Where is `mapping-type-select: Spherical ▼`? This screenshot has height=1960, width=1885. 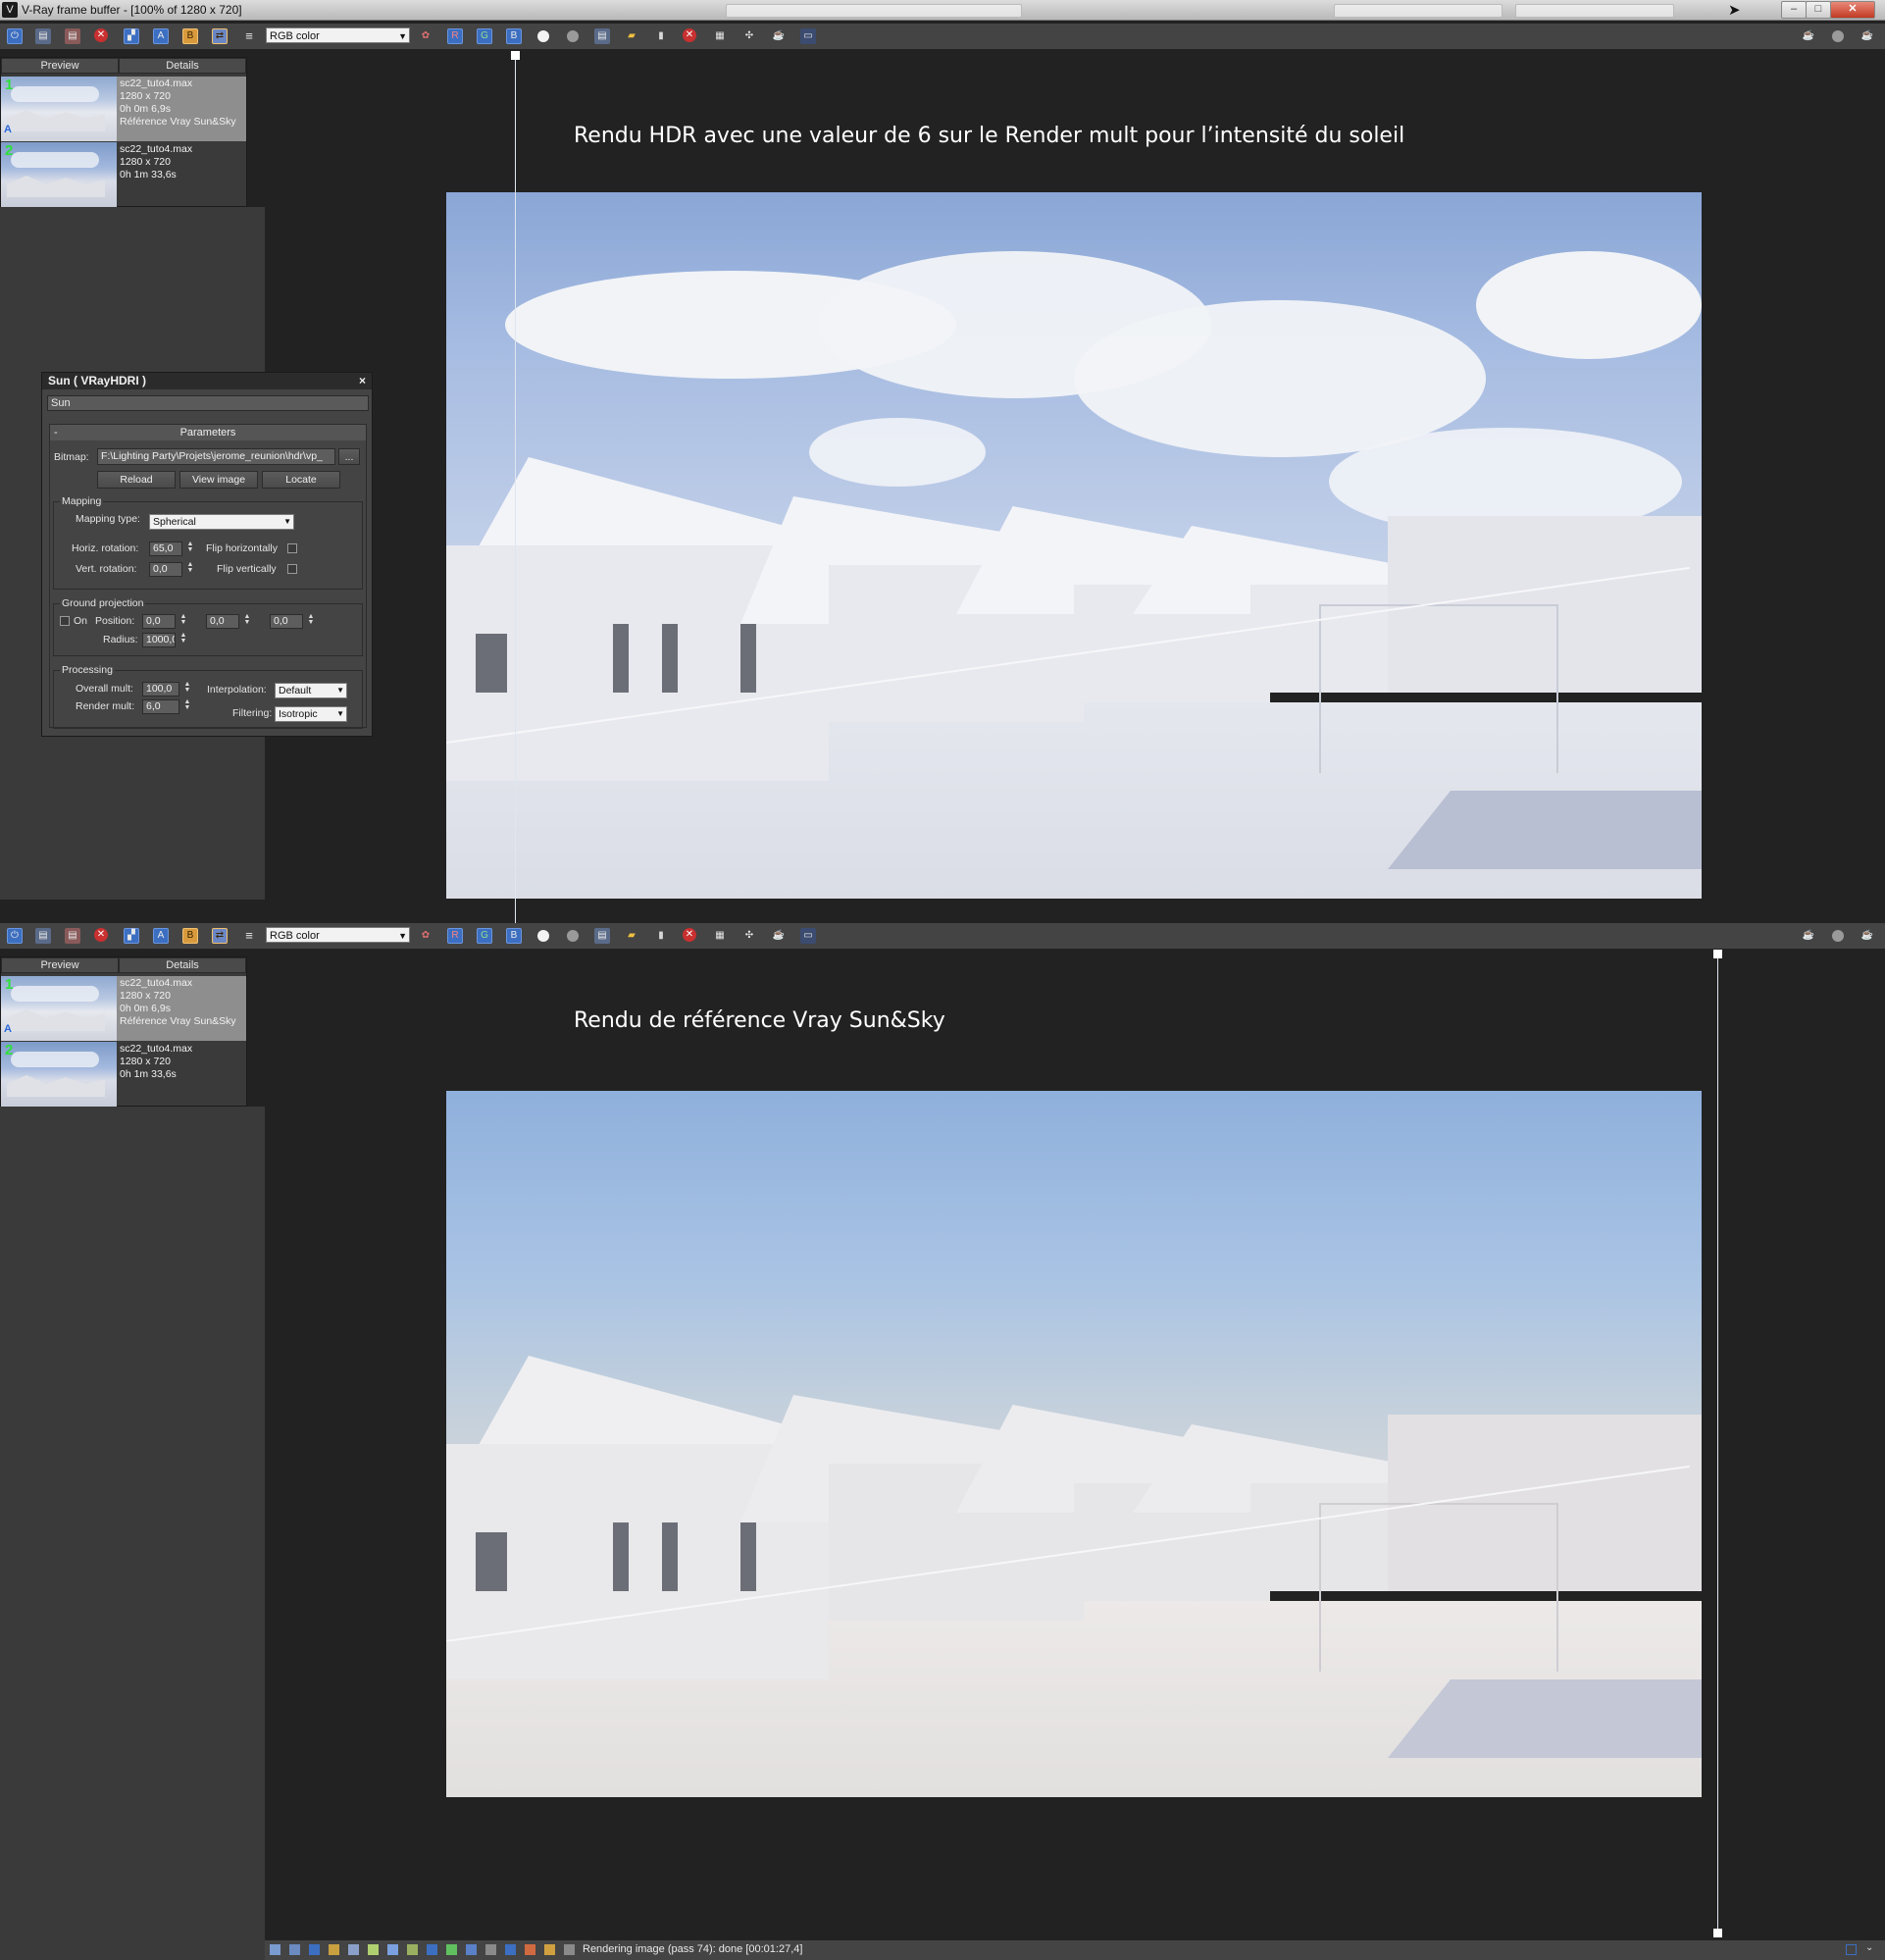
mapping-type-select: Spherical ▼ is located at coordinates (221, 522).